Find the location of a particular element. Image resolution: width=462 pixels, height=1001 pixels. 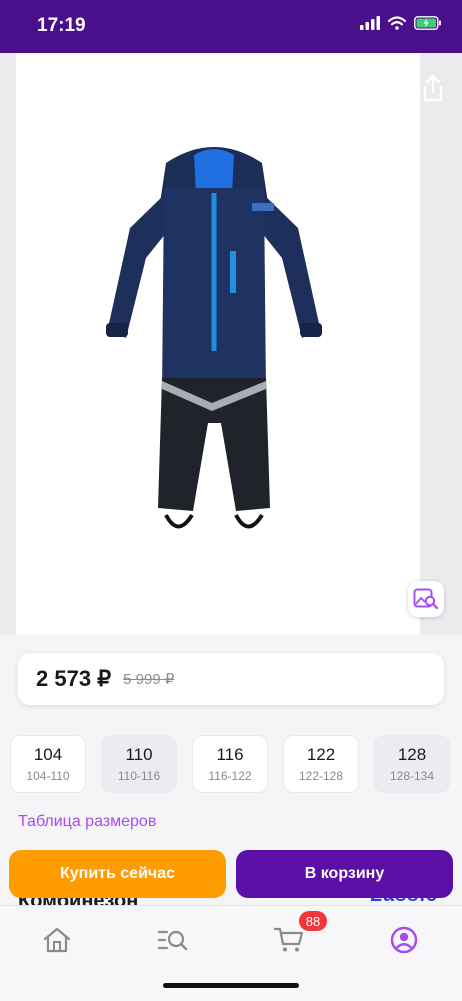

battery-charging-icon is located at coordinates (427, 23).